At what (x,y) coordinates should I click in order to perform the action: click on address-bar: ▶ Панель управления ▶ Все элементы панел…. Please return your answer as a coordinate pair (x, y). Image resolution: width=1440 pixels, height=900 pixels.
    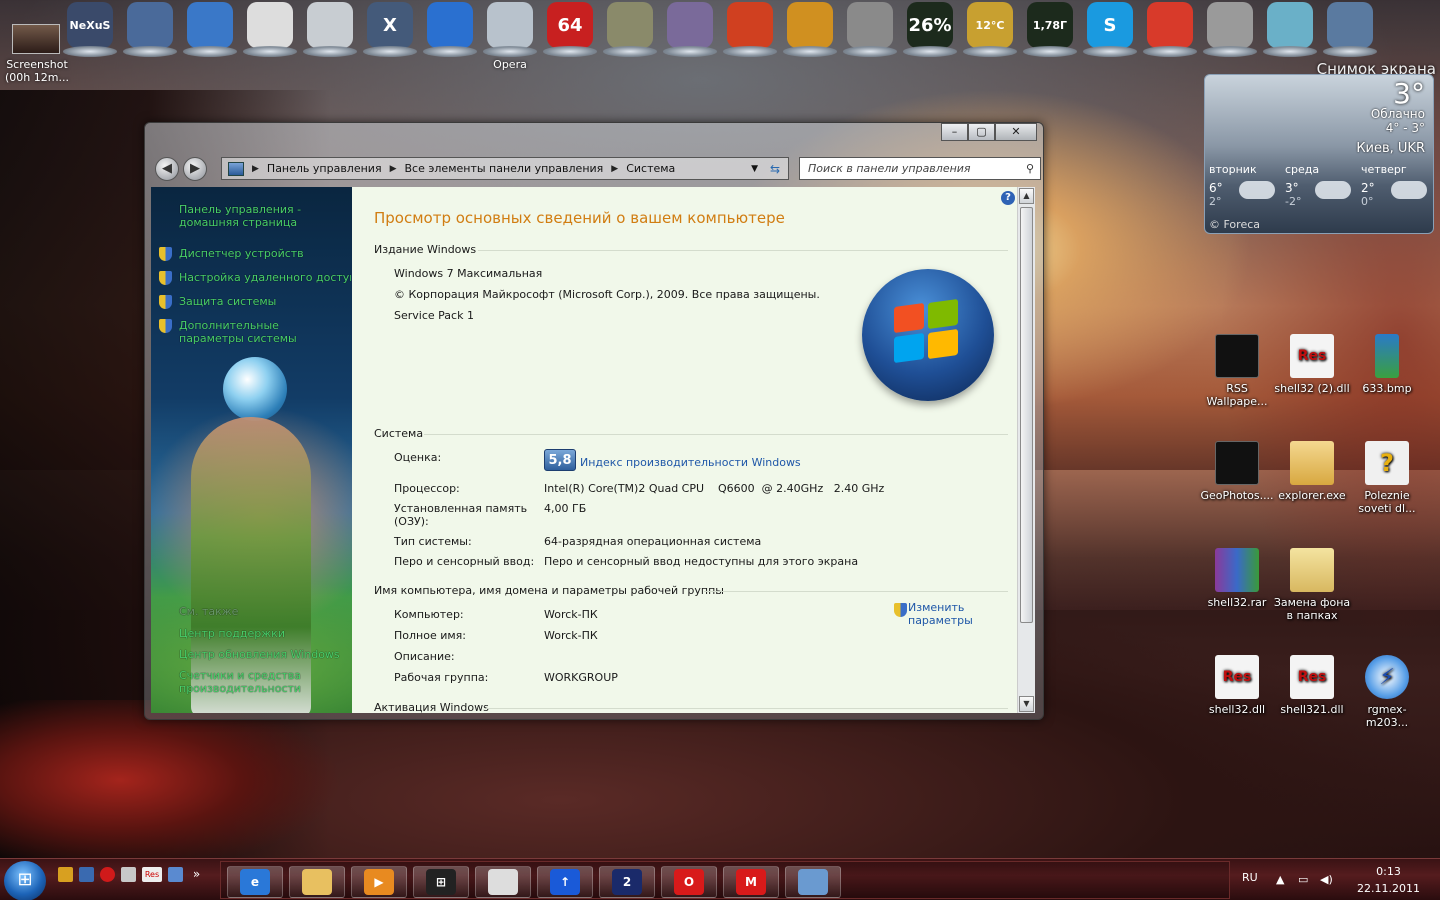
    Looking at the image, I should click on (505, 168).